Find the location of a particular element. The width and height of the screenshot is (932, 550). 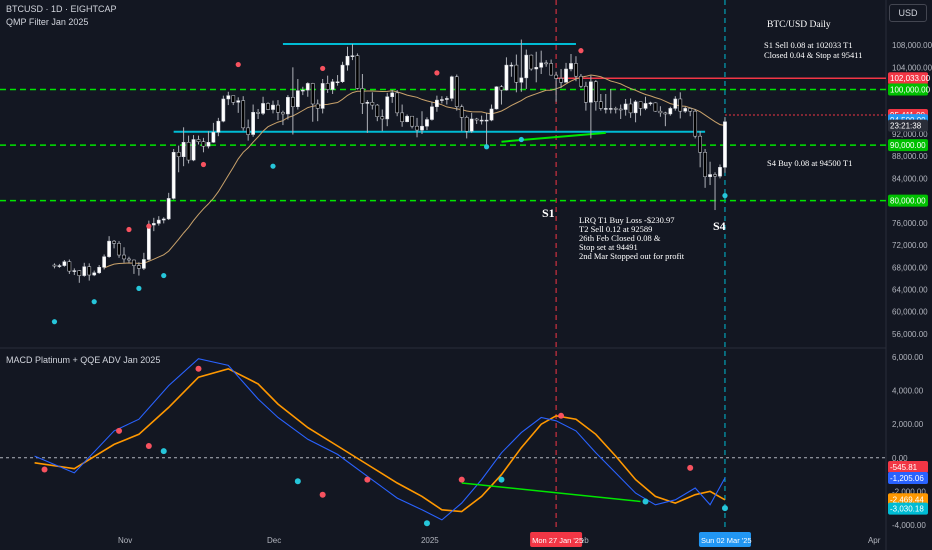

price-tick-label: 56,000.00 is located at coordinates (910, 334).